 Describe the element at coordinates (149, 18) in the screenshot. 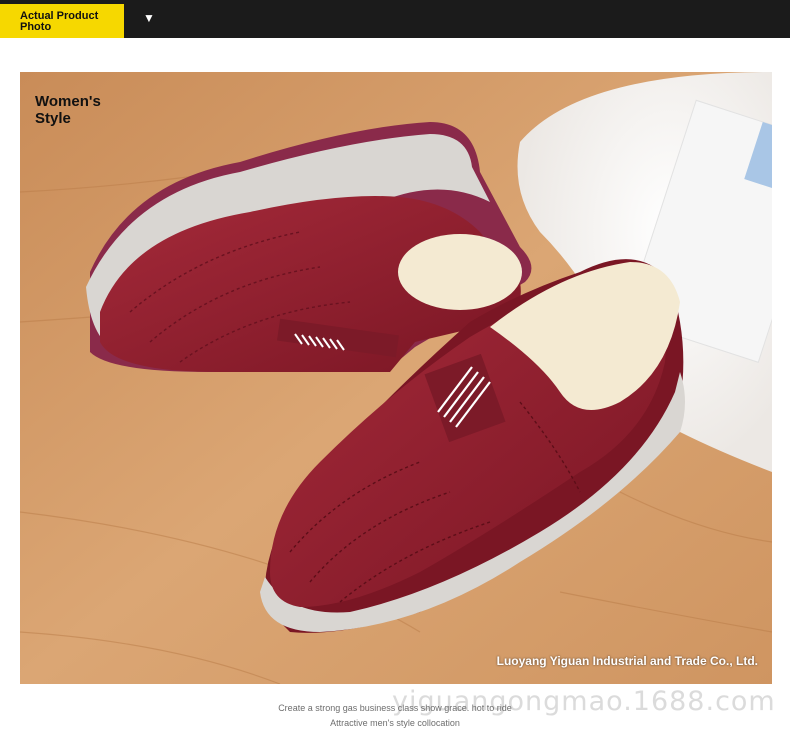

I see `dropdown-arrow-icon: ▼` at that location.